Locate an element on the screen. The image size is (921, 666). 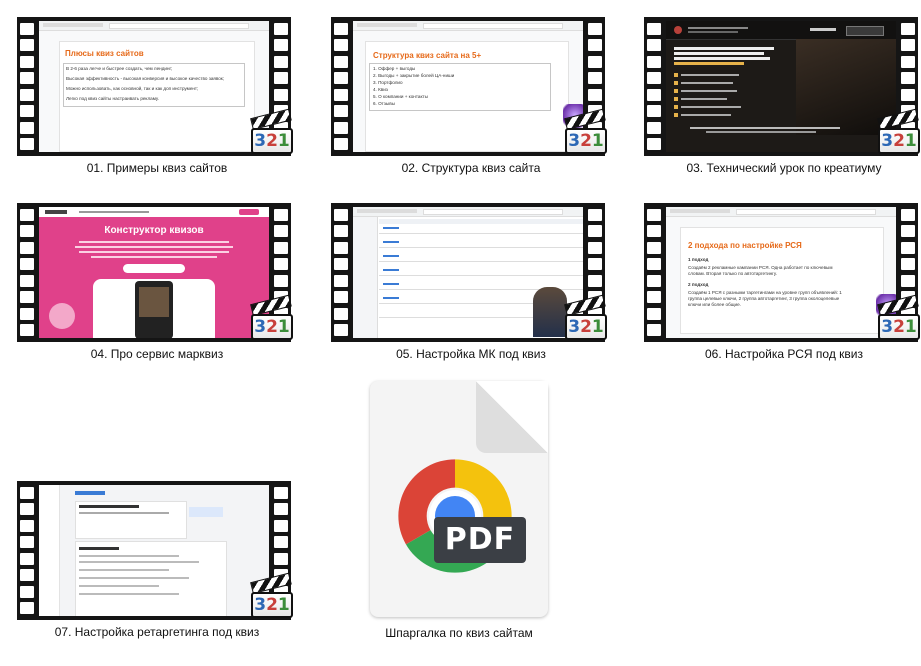
file-name: 05. Настройка МК под квиз is located at coordinates (471, 354).